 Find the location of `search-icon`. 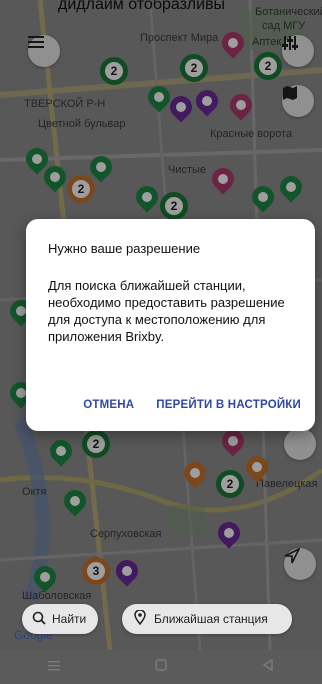

search-icon is located at coordinates (39, 619).